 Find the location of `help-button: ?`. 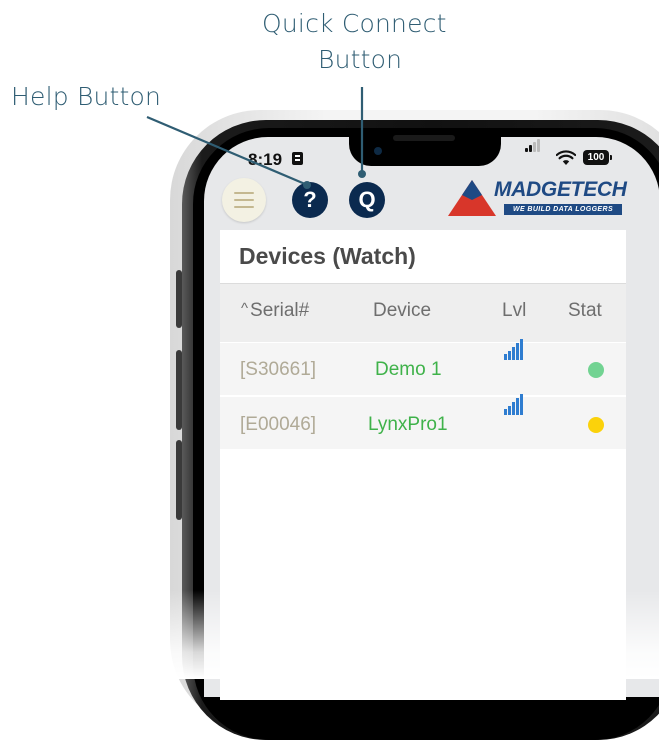

help-button: ? is located at coordinates (310, 200).